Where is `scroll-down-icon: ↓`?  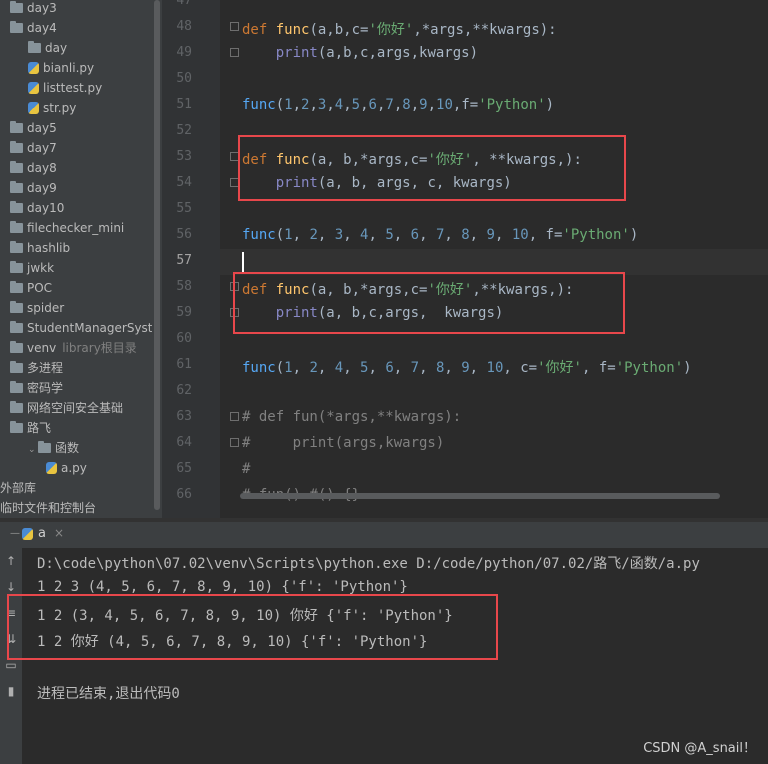
scroll-down-icon: ↓ is located at coordinates (11, 587).